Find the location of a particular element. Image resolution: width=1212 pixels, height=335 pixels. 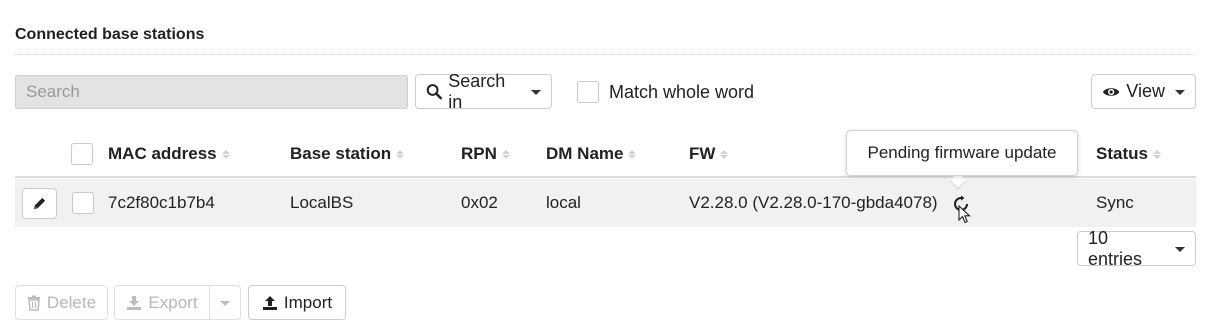

cell-status: Sync is located at coordinates (1115, 202).